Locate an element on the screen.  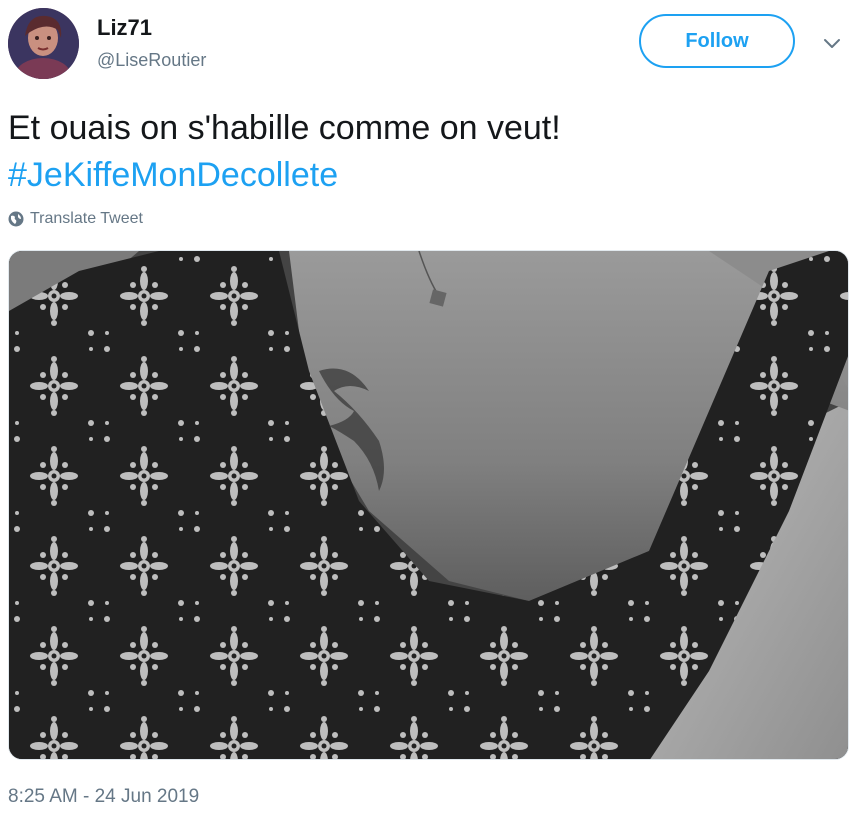
globe-icon is located at coordinates (16, 219).